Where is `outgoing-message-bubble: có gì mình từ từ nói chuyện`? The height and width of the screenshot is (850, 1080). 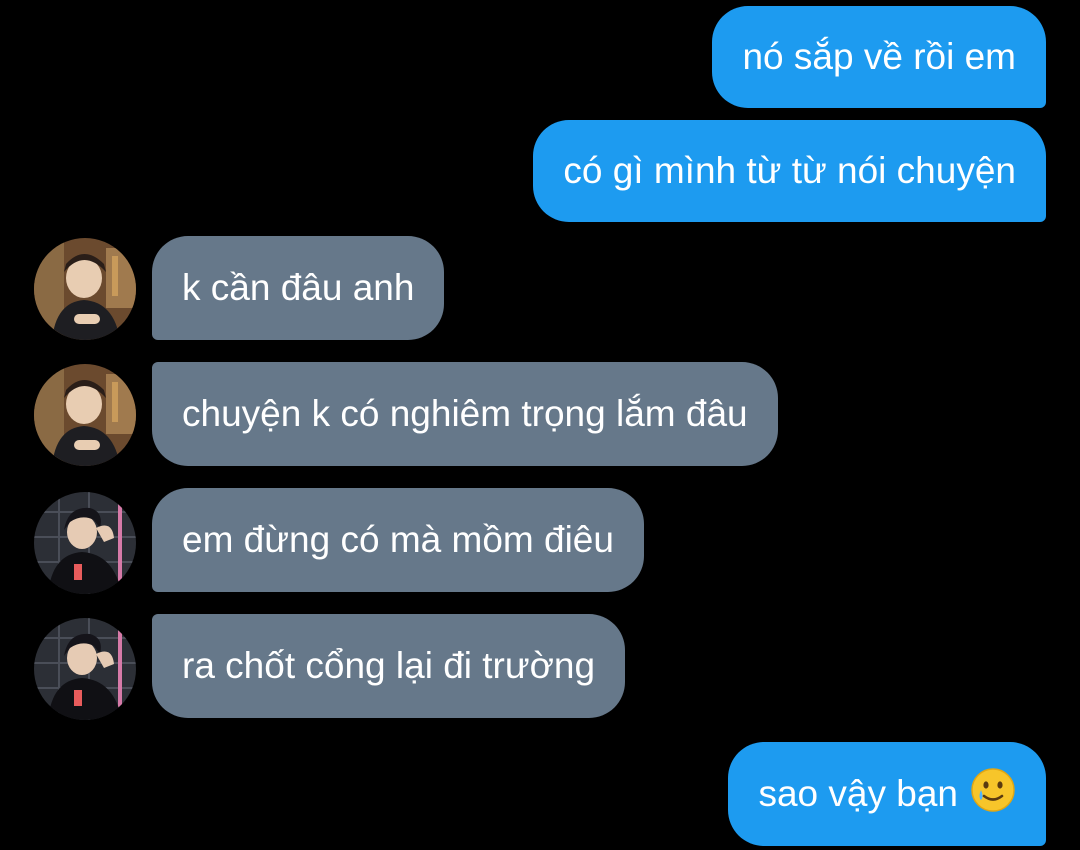
outgoing-message-bubble: có gì mình từ từ nói chuyện is located at coordinates (789, 171).